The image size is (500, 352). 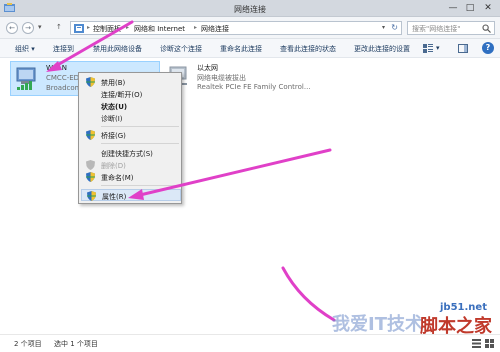 I want to click on menu-item-status: 状态(U), so click(x=131, y=106).